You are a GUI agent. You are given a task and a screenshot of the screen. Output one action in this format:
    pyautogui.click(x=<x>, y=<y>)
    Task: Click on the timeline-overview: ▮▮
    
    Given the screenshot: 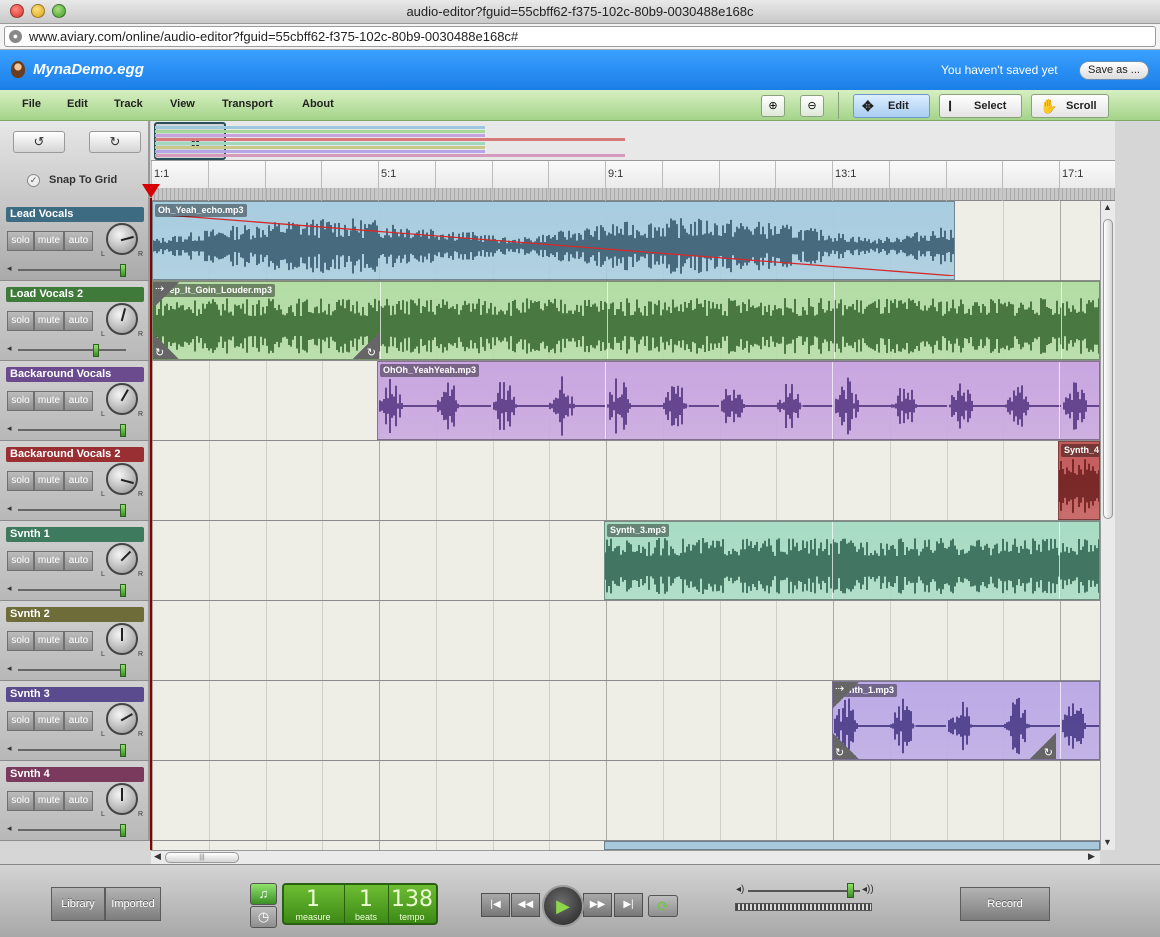 What is the action you would take?
    pyautogui.click(x=633, y=141)
    